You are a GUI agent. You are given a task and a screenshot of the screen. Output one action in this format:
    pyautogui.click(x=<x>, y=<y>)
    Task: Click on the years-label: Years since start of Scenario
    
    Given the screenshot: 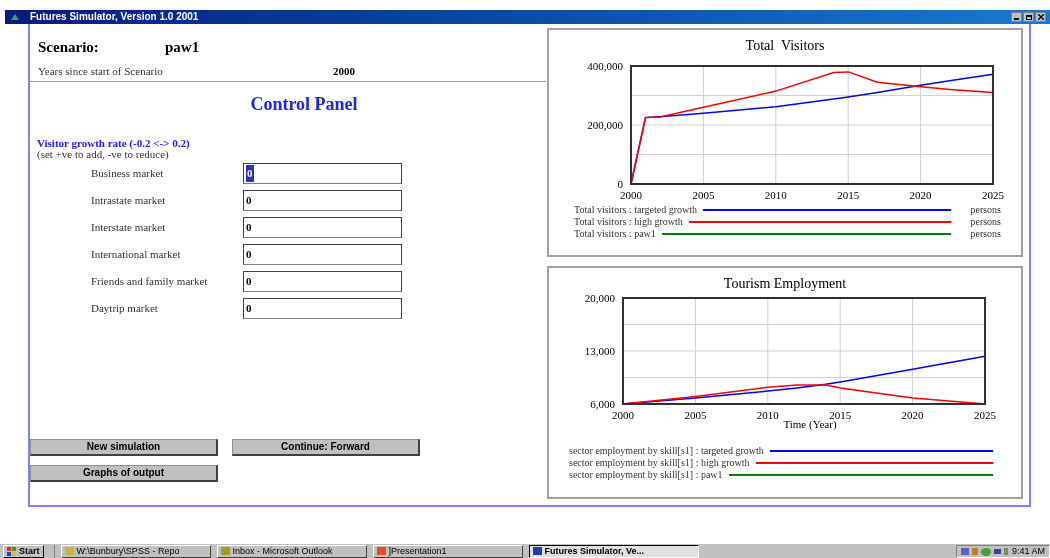 What is the action you would take?
    pyautogui.click(x=101, y=71)
    